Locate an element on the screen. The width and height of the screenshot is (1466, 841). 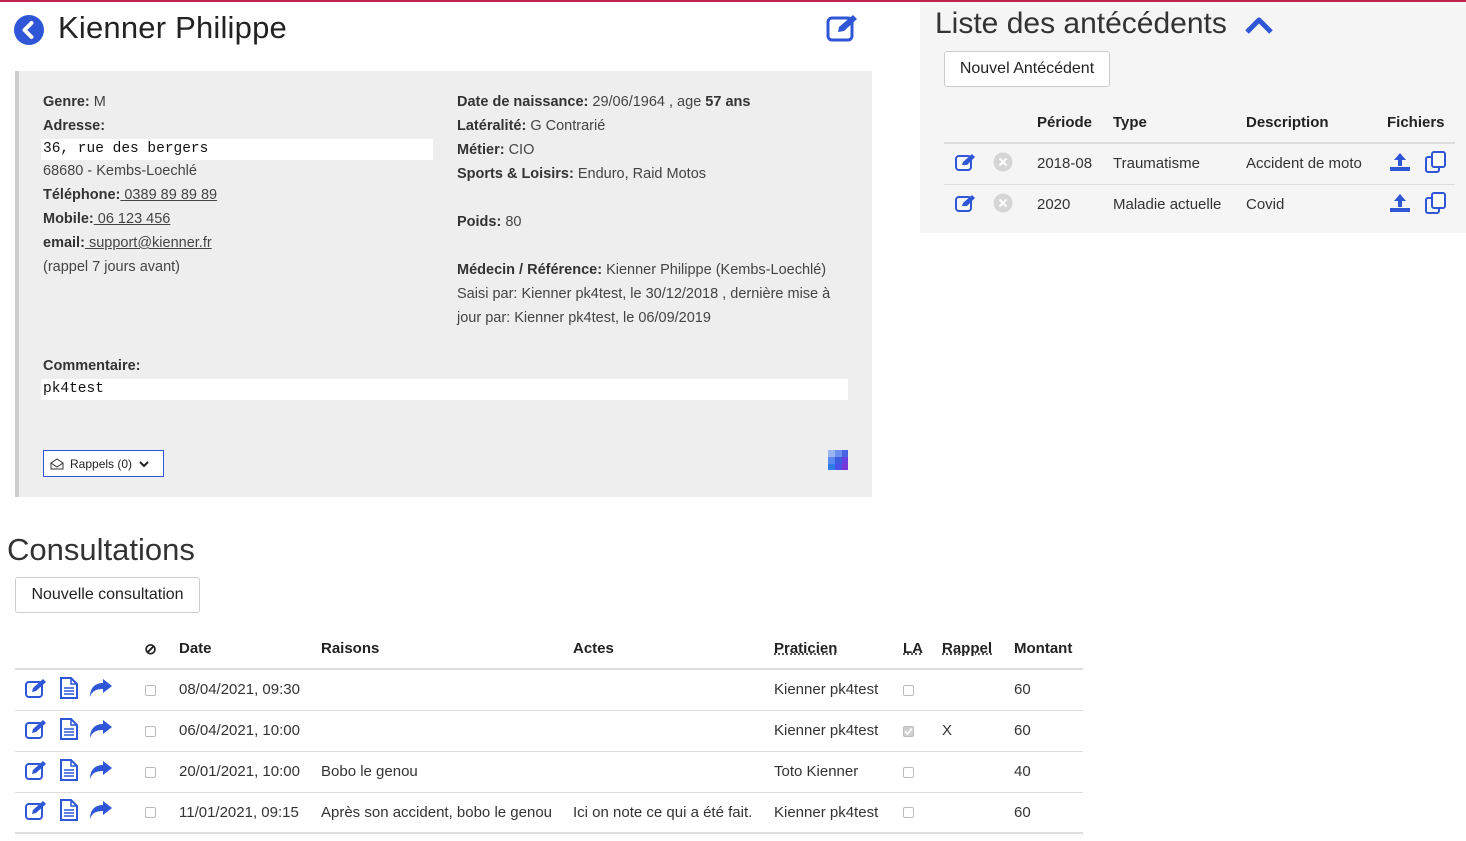
color-palette-icon is located at coordinates (838, 460).